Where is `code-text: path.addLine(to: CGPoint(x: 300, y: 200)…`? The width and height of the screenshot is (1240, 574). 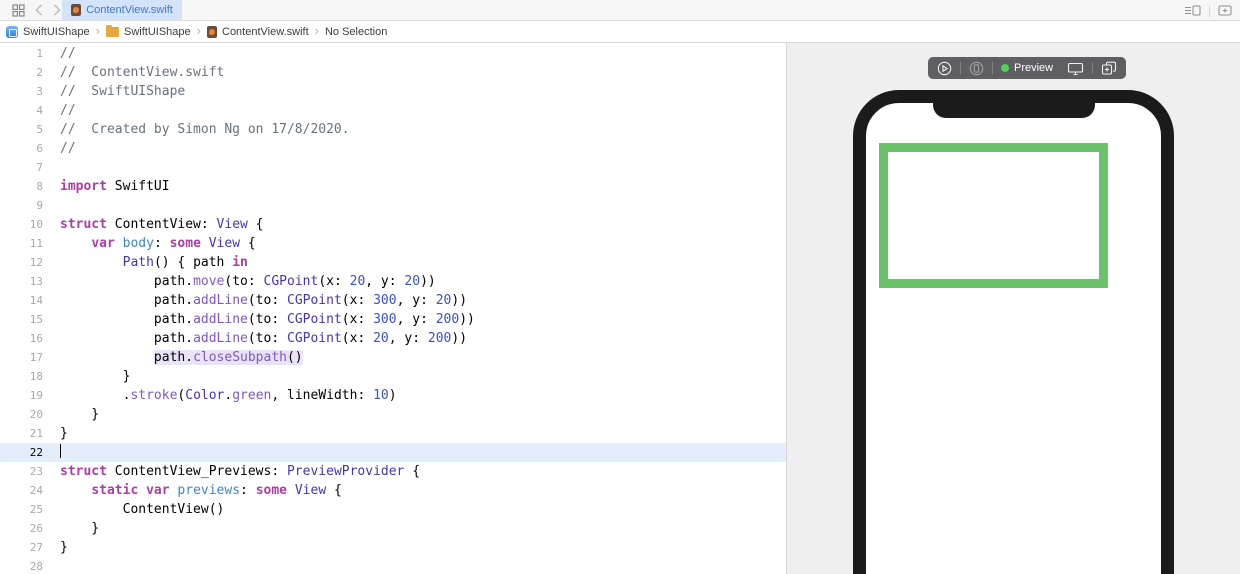 code-text: path.addLine(to: CGPoint(x: 300, y: 200)… is located at coordinates (267, 319).